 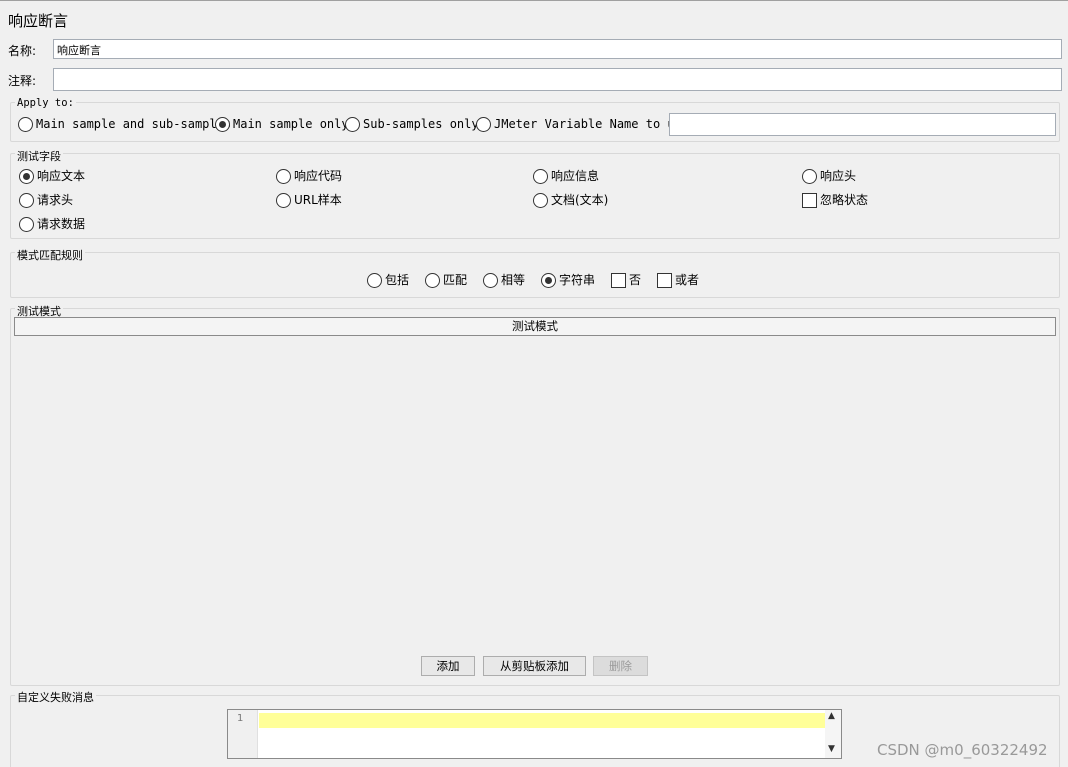 I want to click on name-label: 名称:, so click(x=22, y=51).